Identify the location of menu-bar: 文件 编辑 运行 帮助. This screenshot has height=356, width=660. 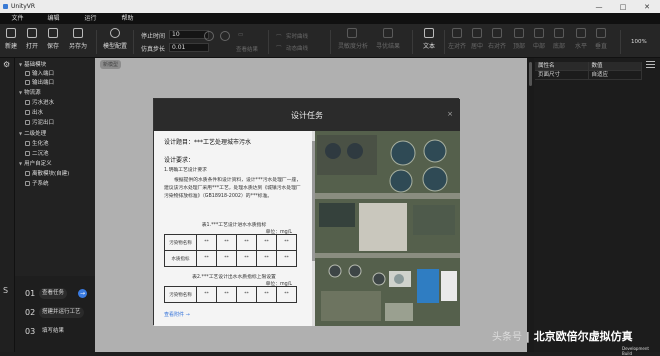
(330, 18).